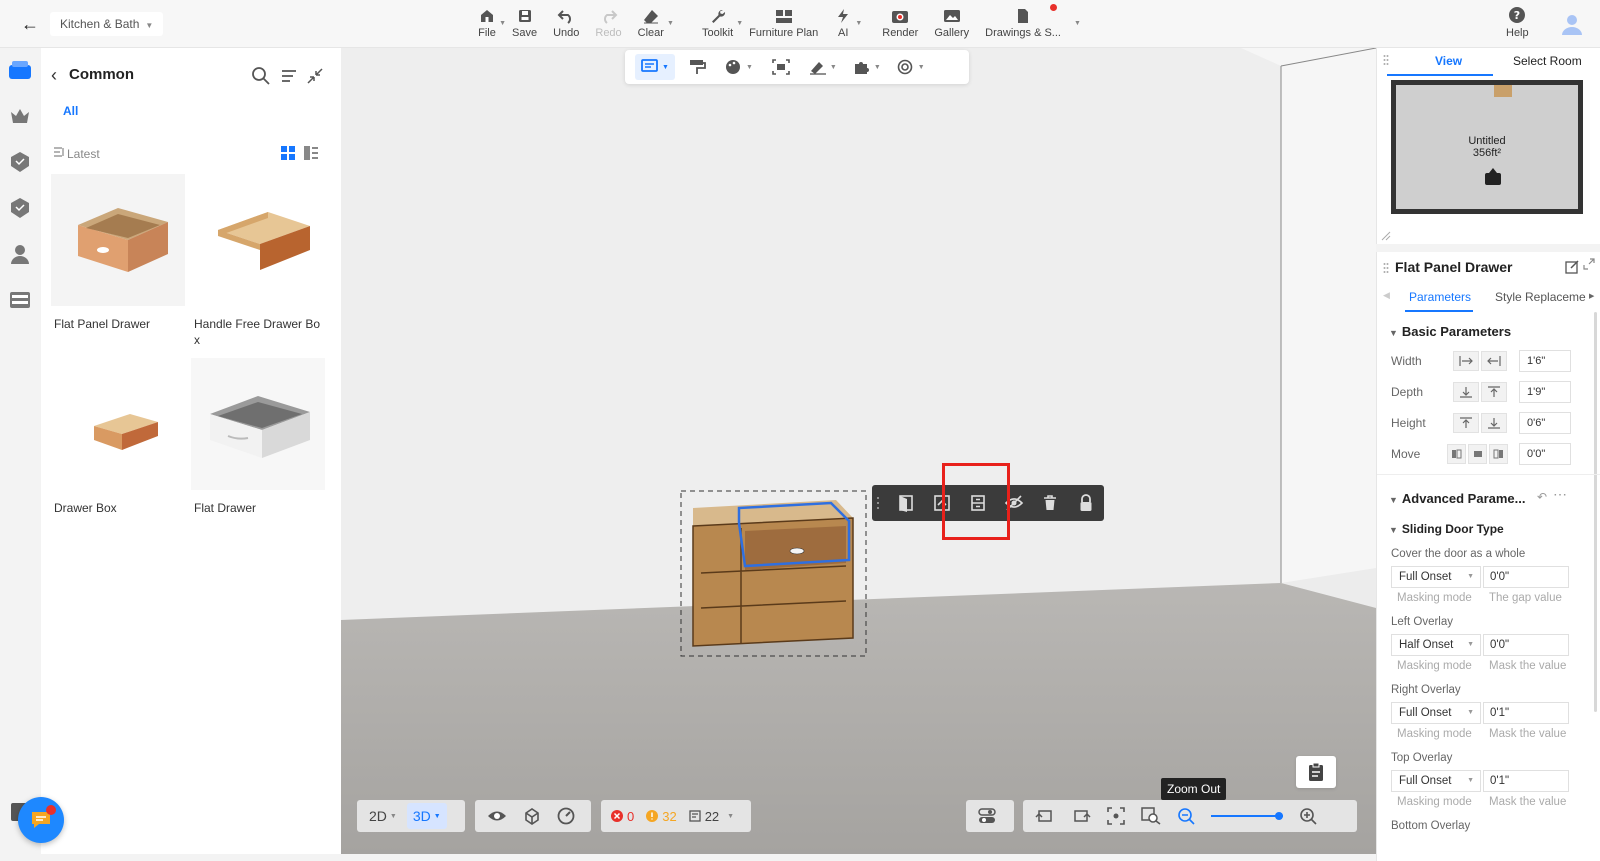  Describe the element at coordinates (1545, 361) in the screenshot. I see `width-input: 1'6"` at that location.